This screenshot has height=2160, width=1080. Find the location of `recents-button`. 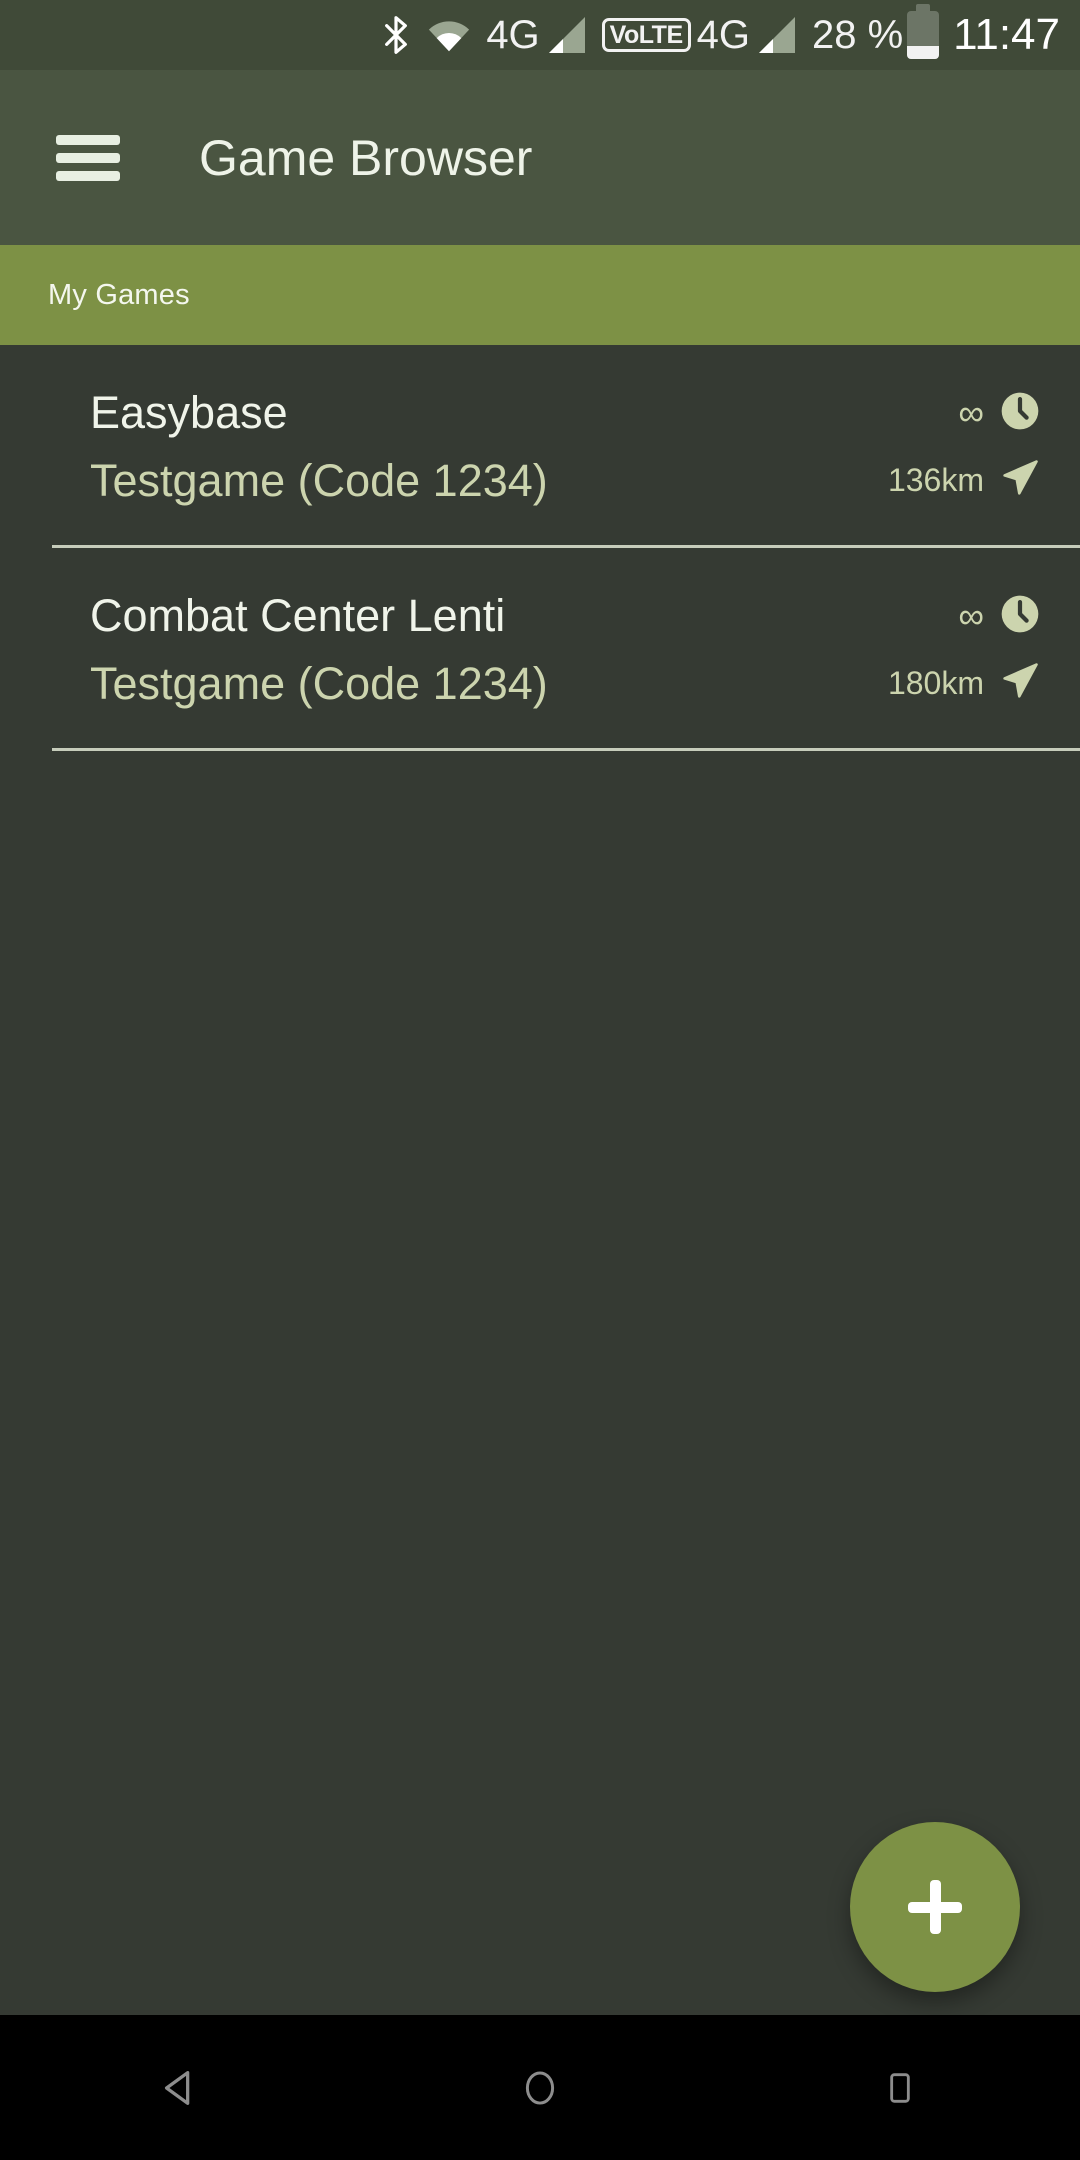

recents-button is located at coordinates (900, 2087).